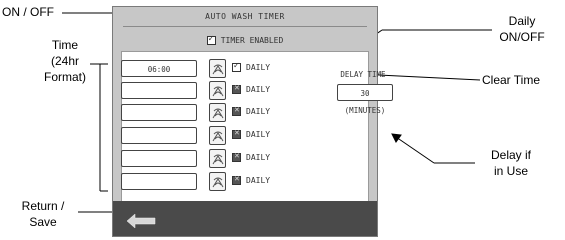 Image resolution: width=565 pixels, height=240 pixels. I want to click on callout-clear-time: Clear Time, so click(511, 80).